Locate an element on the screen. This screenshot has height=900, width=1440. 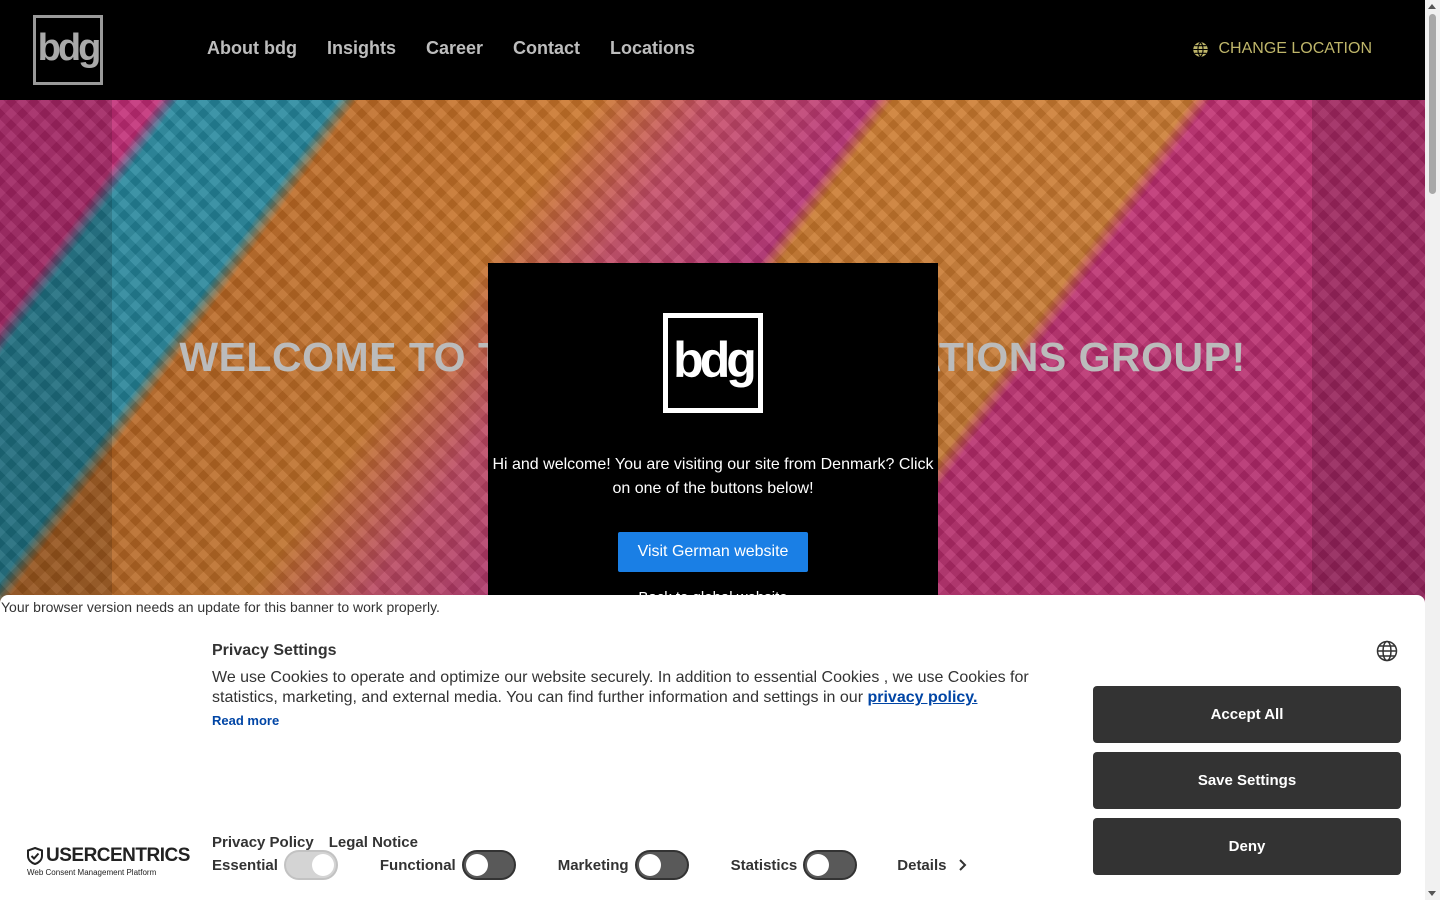
toggle-essential: Essential is located at coordinates (275, 865).